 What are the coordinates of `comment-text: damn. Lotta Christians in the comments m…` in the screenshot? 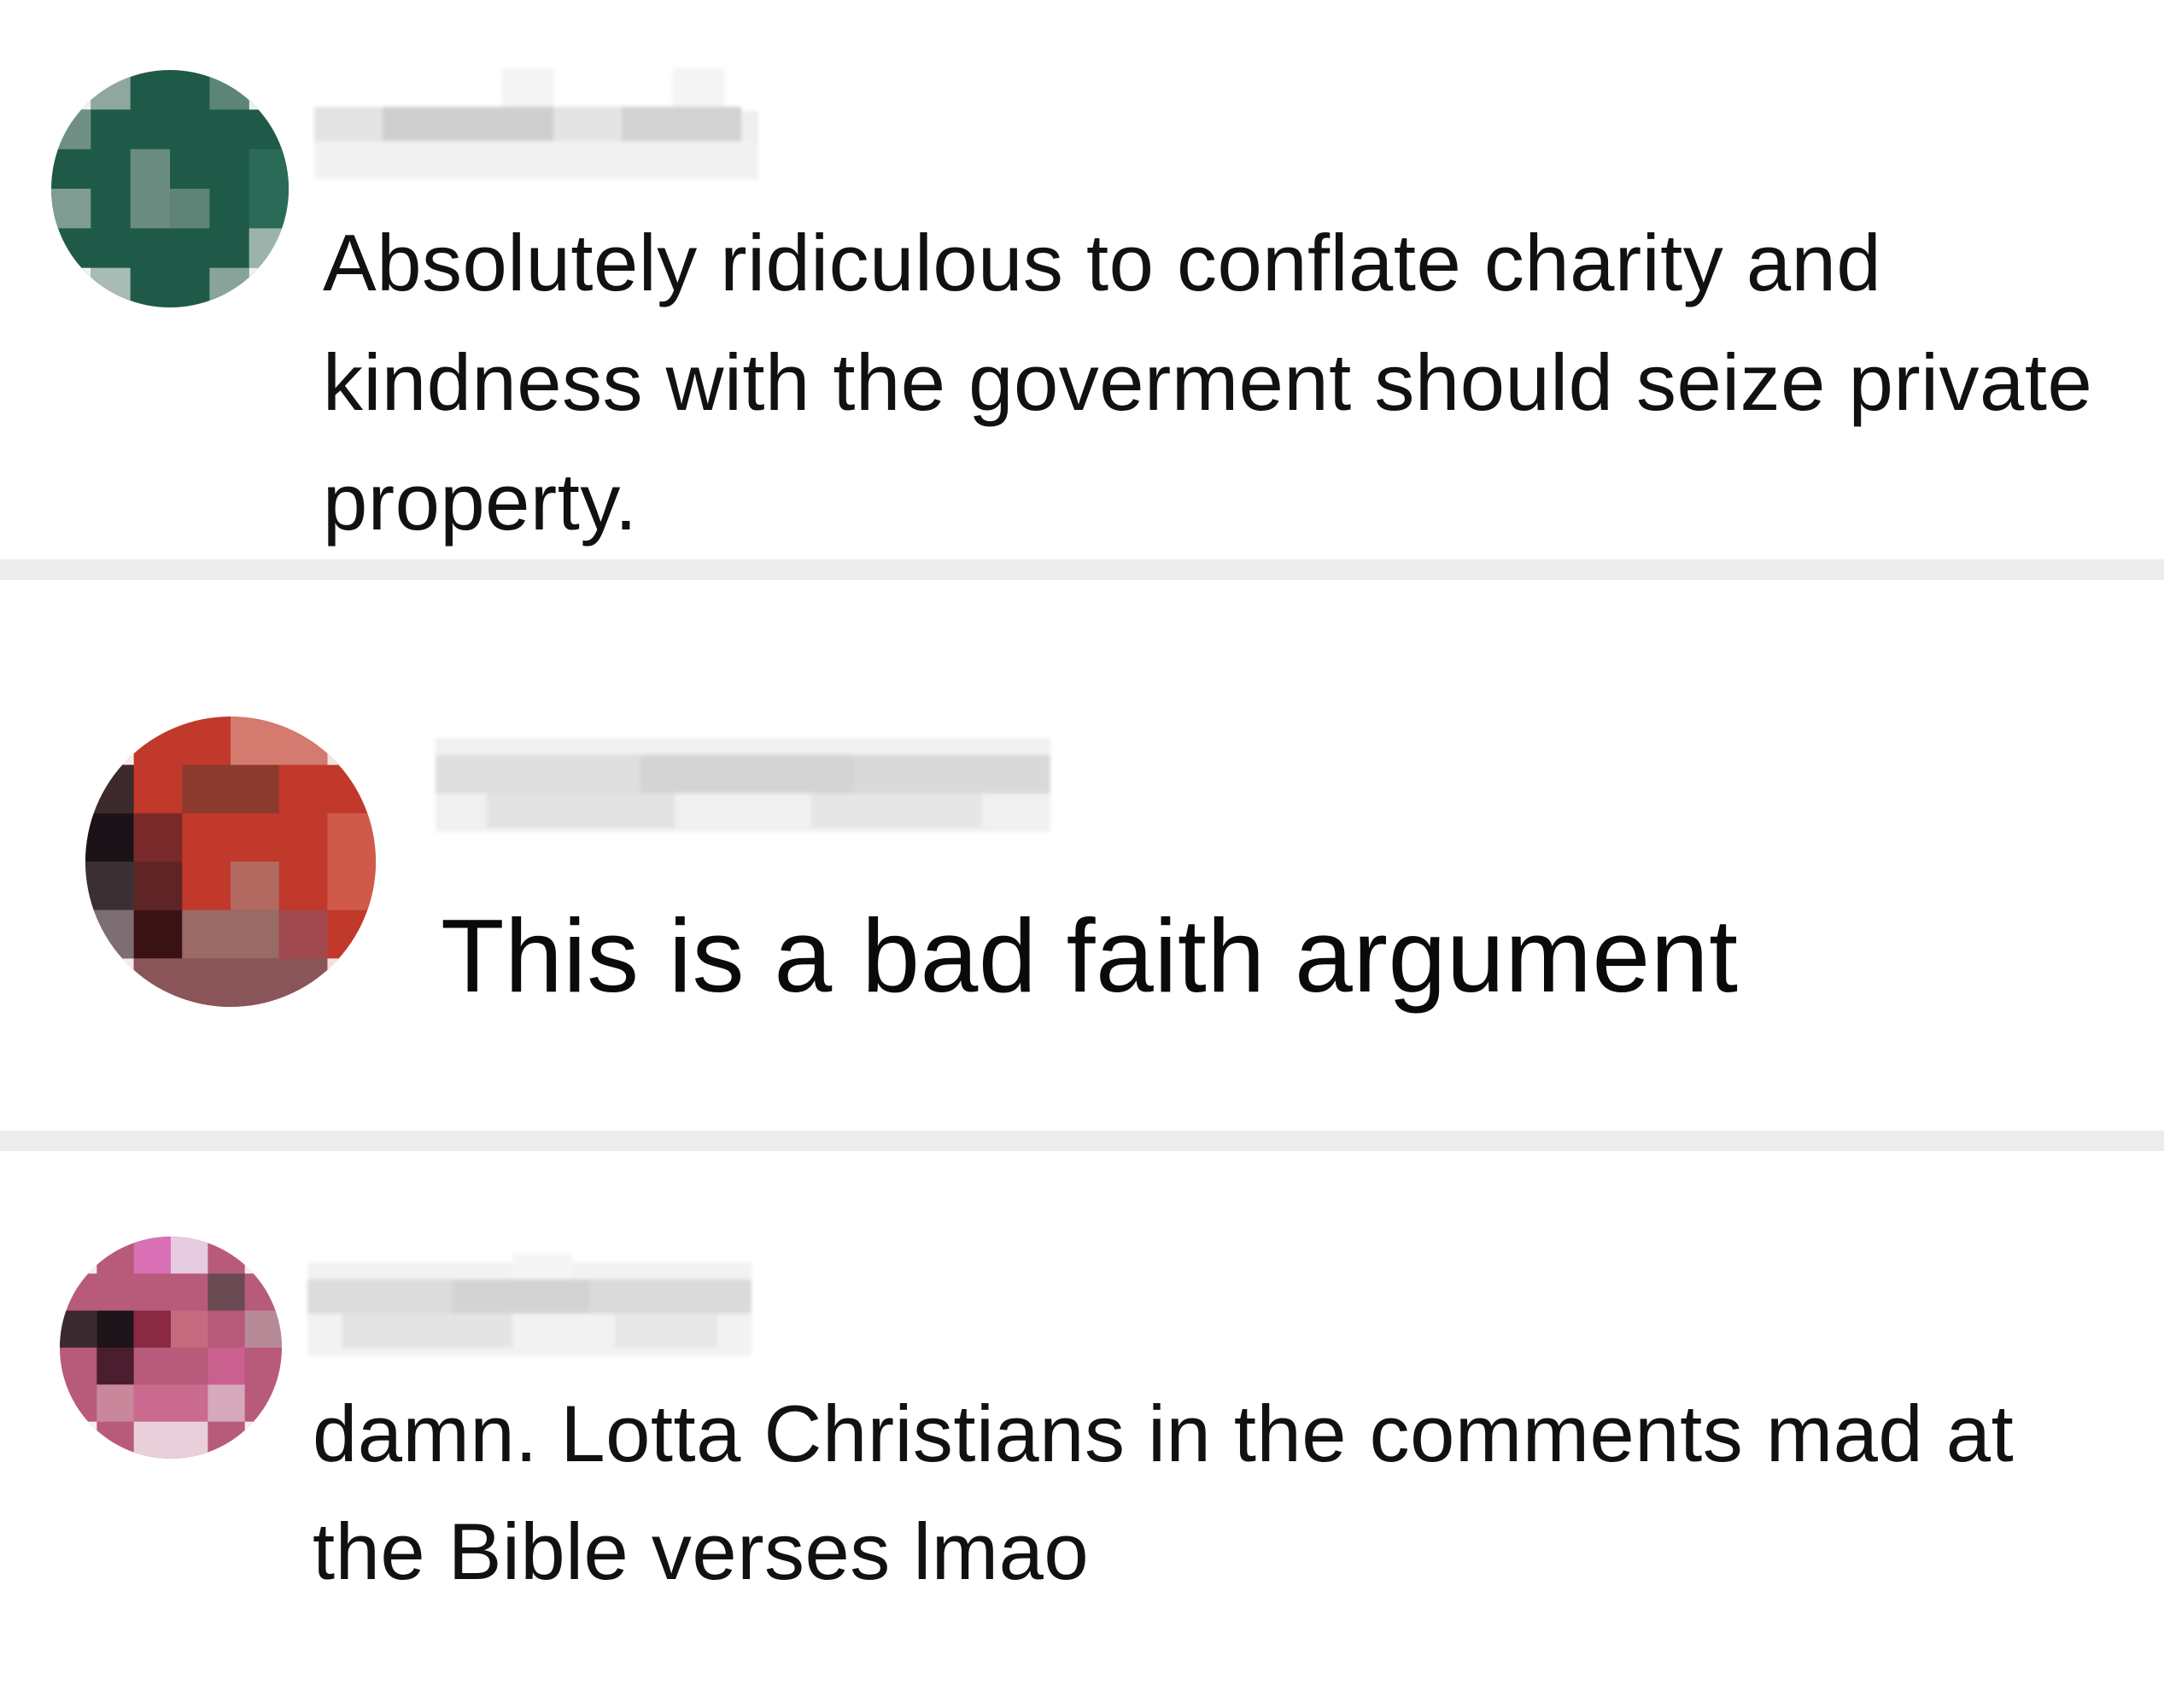 It's located at (1164, 1492).